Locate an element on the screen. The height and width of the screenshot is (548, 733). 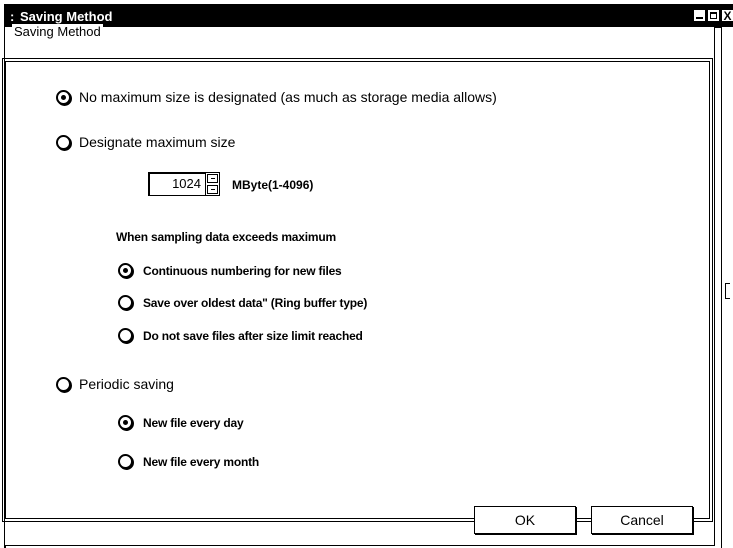
radio-periodic is located at coordinates (63, 384).